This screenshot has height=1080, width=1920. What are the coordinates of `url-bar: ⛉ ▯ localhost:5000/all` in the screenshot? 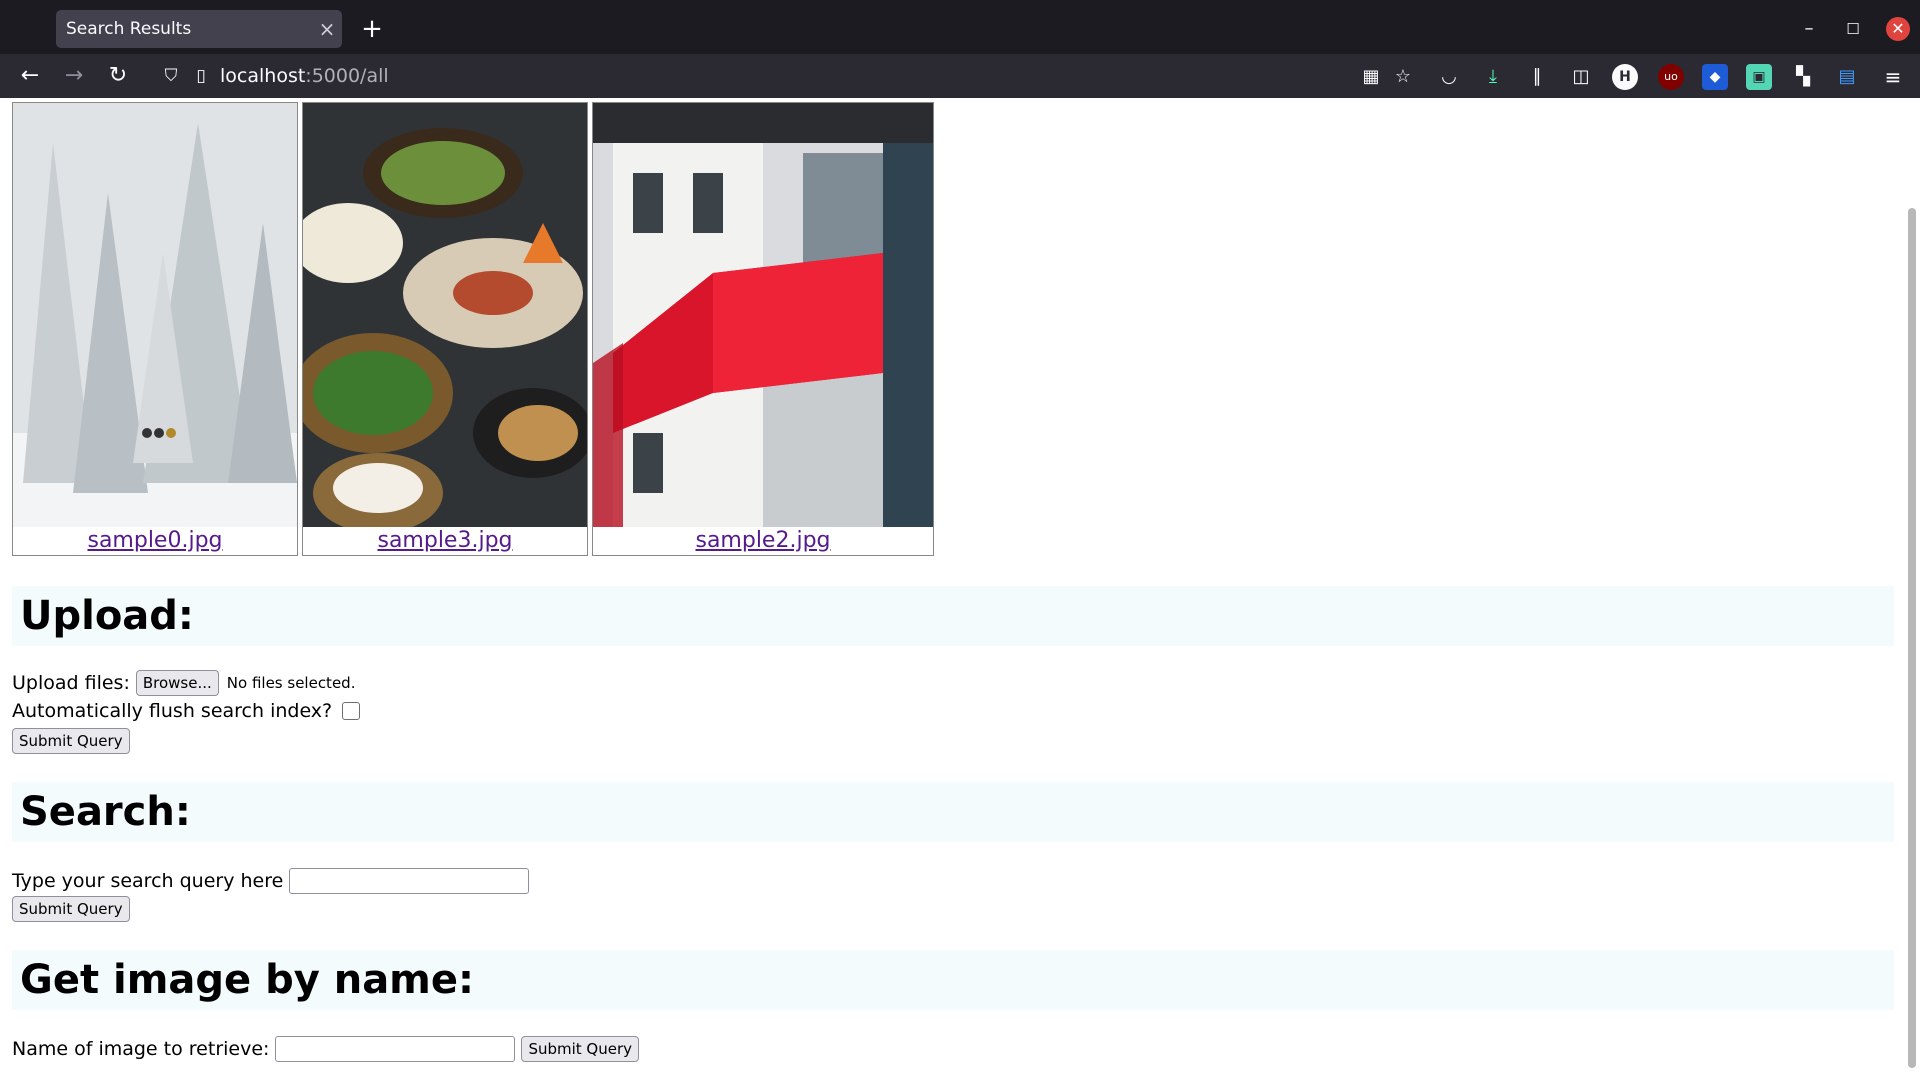 It's located at (785, 76).